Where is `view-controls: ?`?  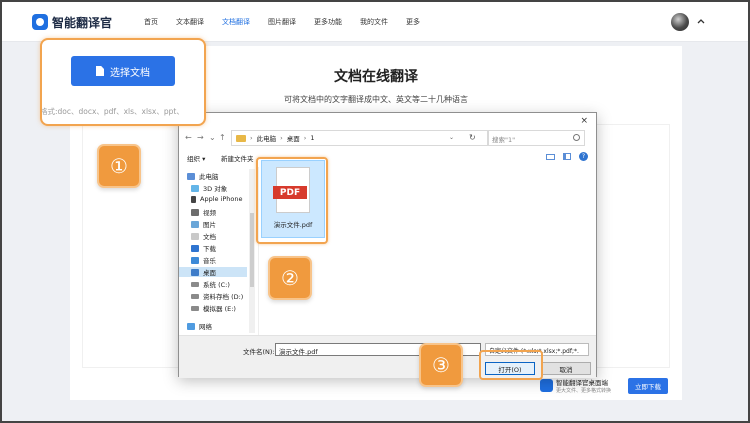
view-controls: ? is located at coordinates (567, 156).